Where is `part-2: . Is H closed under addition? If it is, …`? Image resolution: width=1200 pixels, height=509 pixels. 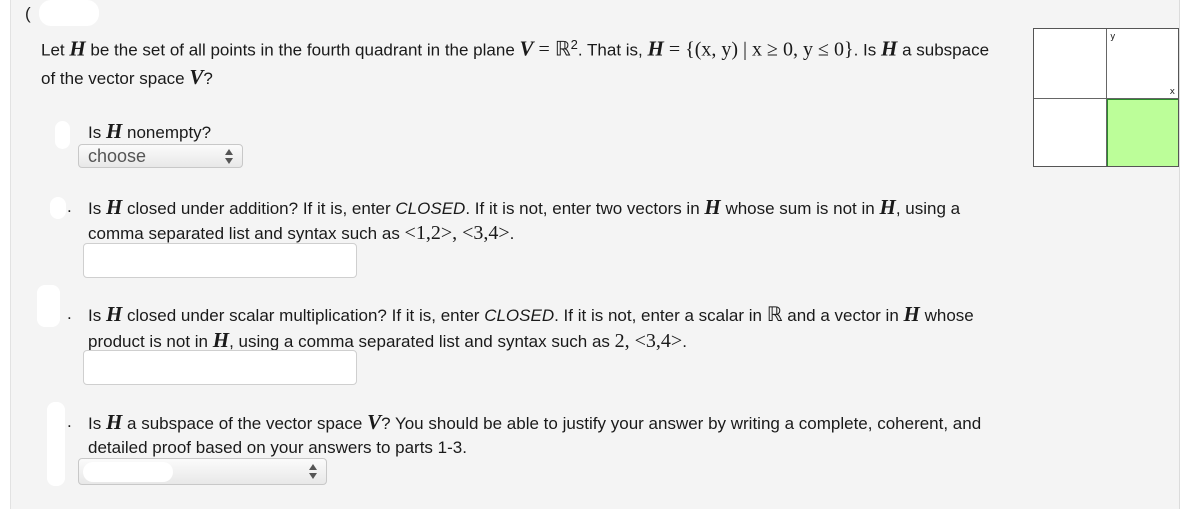 part-2: . Is H closed under addition? If it is, … is located at coordinates (523, 220).